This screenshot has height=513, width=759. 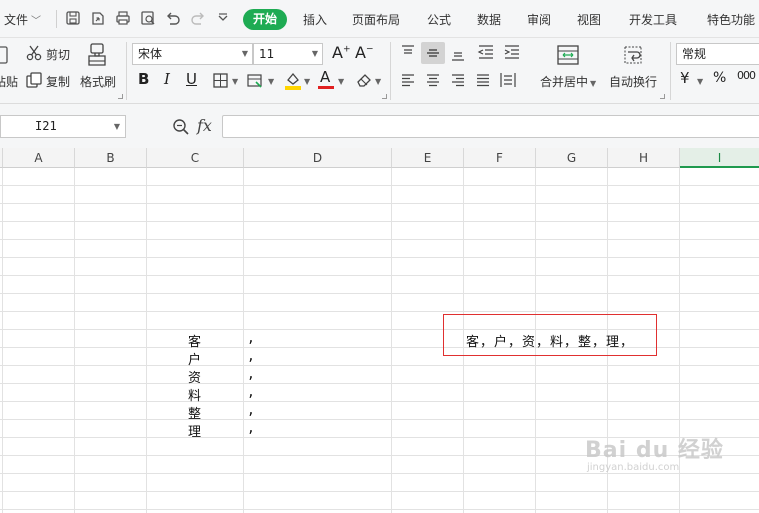 What do you see at coordinates (539, 19) in the screenshot?
I see `tab-review: 审阅` at bounding box center [539, 19].